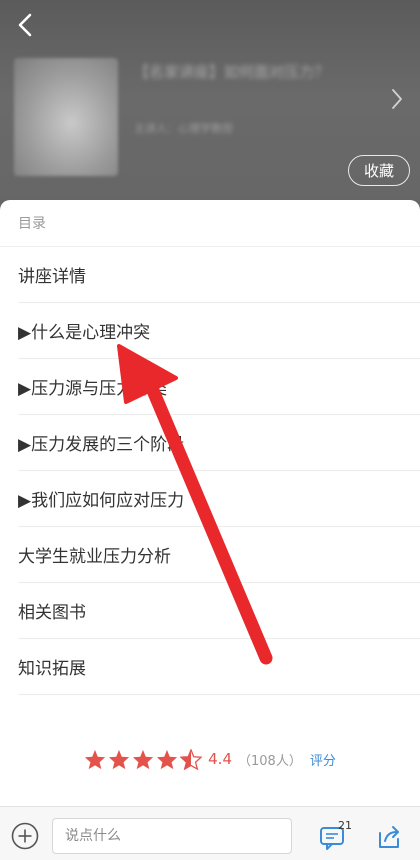  What do you see at coordinates (219, 667) in the screenshot?
I see `toc-item-knowledge-ext: 知识拓展` at bounding box center [219, 667].